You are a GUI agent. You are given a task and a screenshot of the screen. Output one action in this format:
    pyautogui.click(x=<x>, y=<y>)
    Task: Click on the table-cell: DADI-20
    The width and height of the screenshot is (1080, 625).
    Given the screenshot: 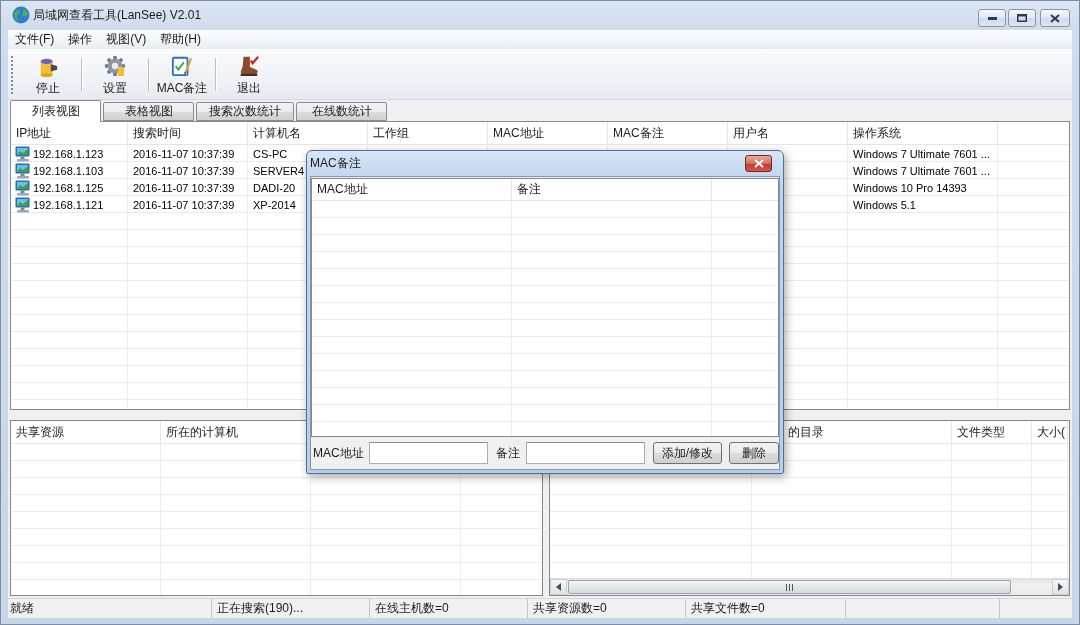 What is the action you would take?
    pyautogui.click(x=274, y=187)
    